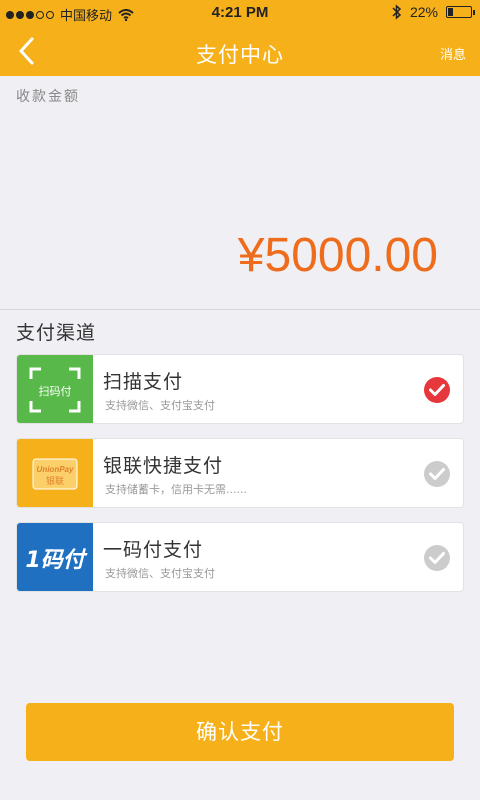 This screenshot has width=480, height=800. I want to click on channel-scan-pay: 扫码付 扫描支付 支持微信、支付宝支付, so click(240, 389).